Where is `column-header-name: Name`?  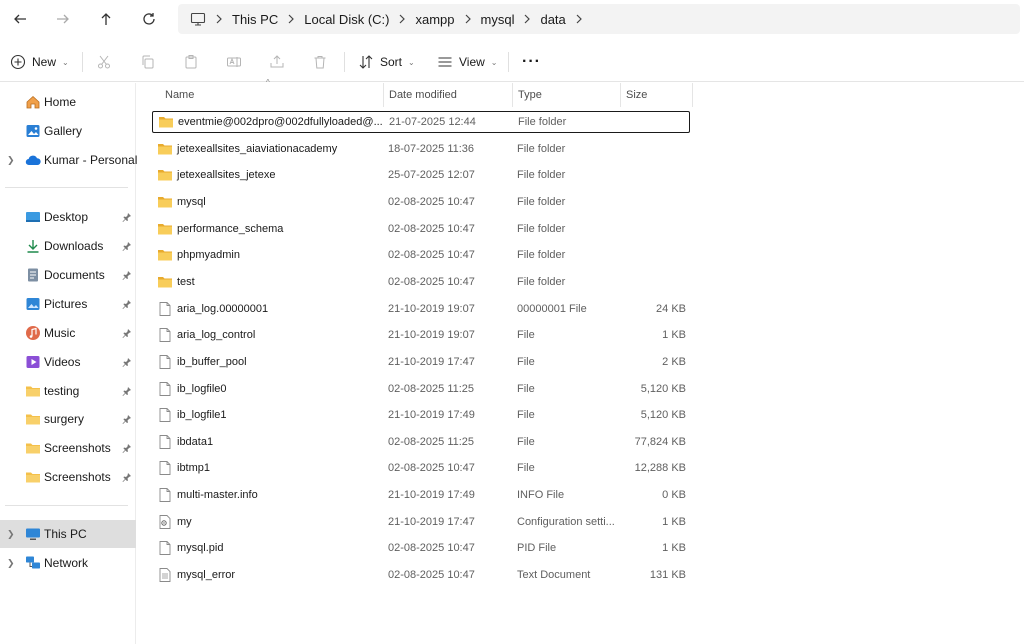
column-header-name: Name is located at coordinates (179, 95).